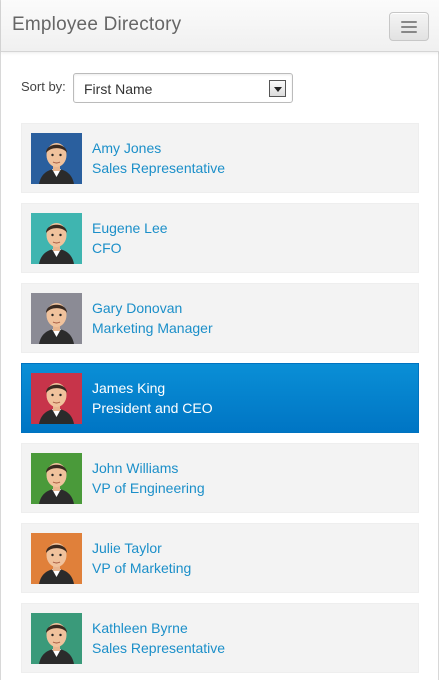  Describe the element at coordinates (97, 24) in the screenshot. I see `app-title: Employee Directory` at that location.